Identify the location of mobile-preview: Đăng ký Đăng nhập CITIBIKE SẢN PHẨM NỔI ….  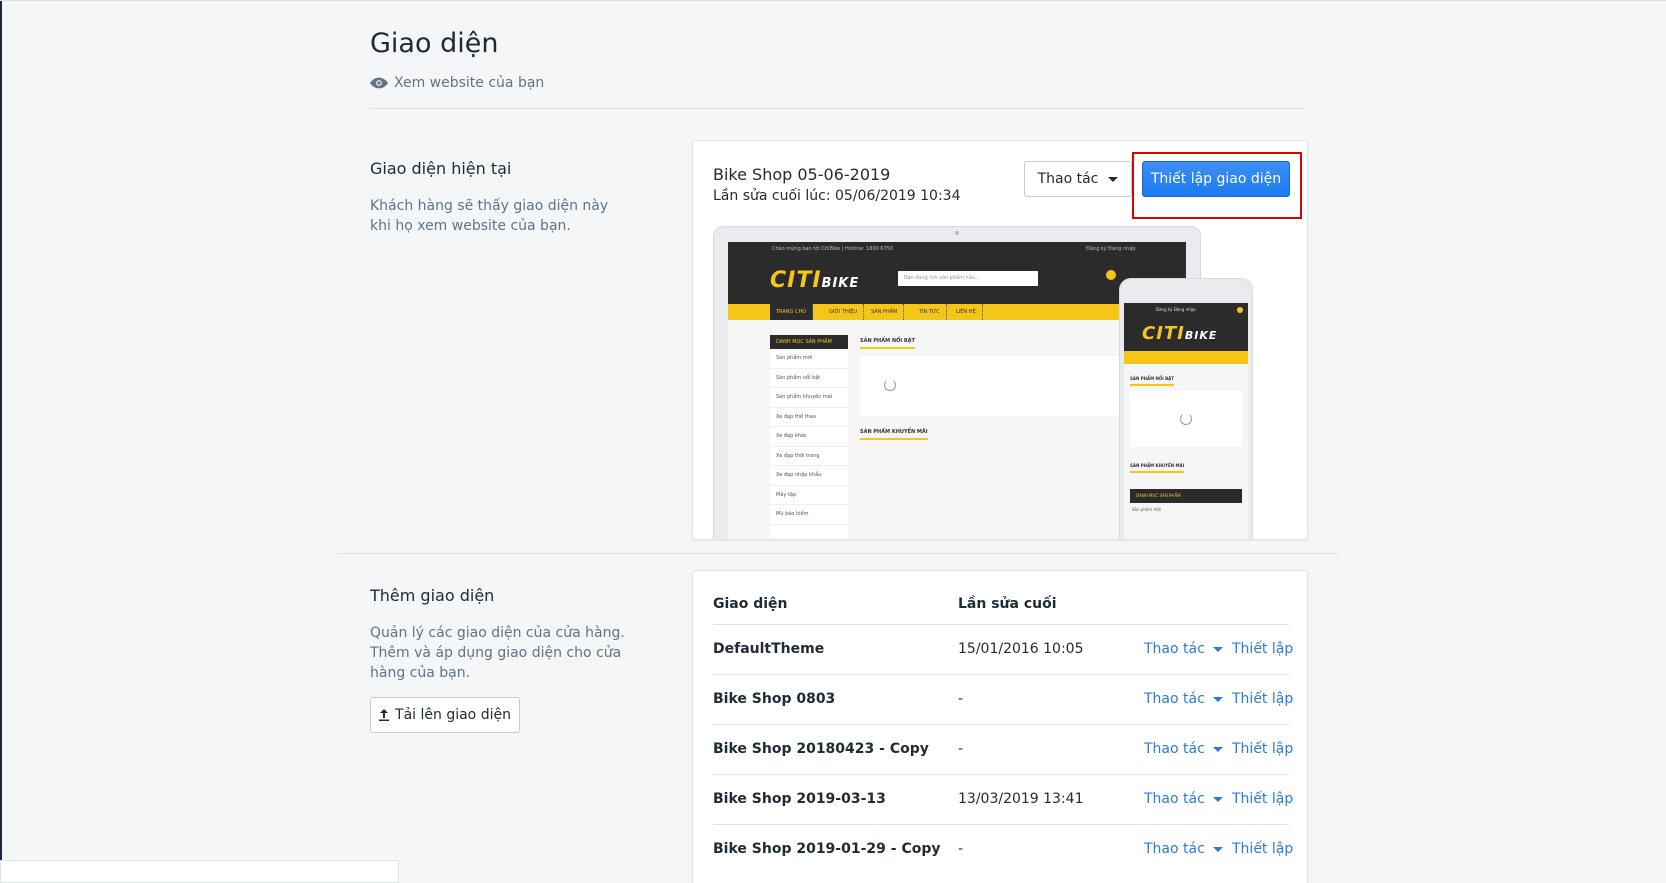
(1186, 408).